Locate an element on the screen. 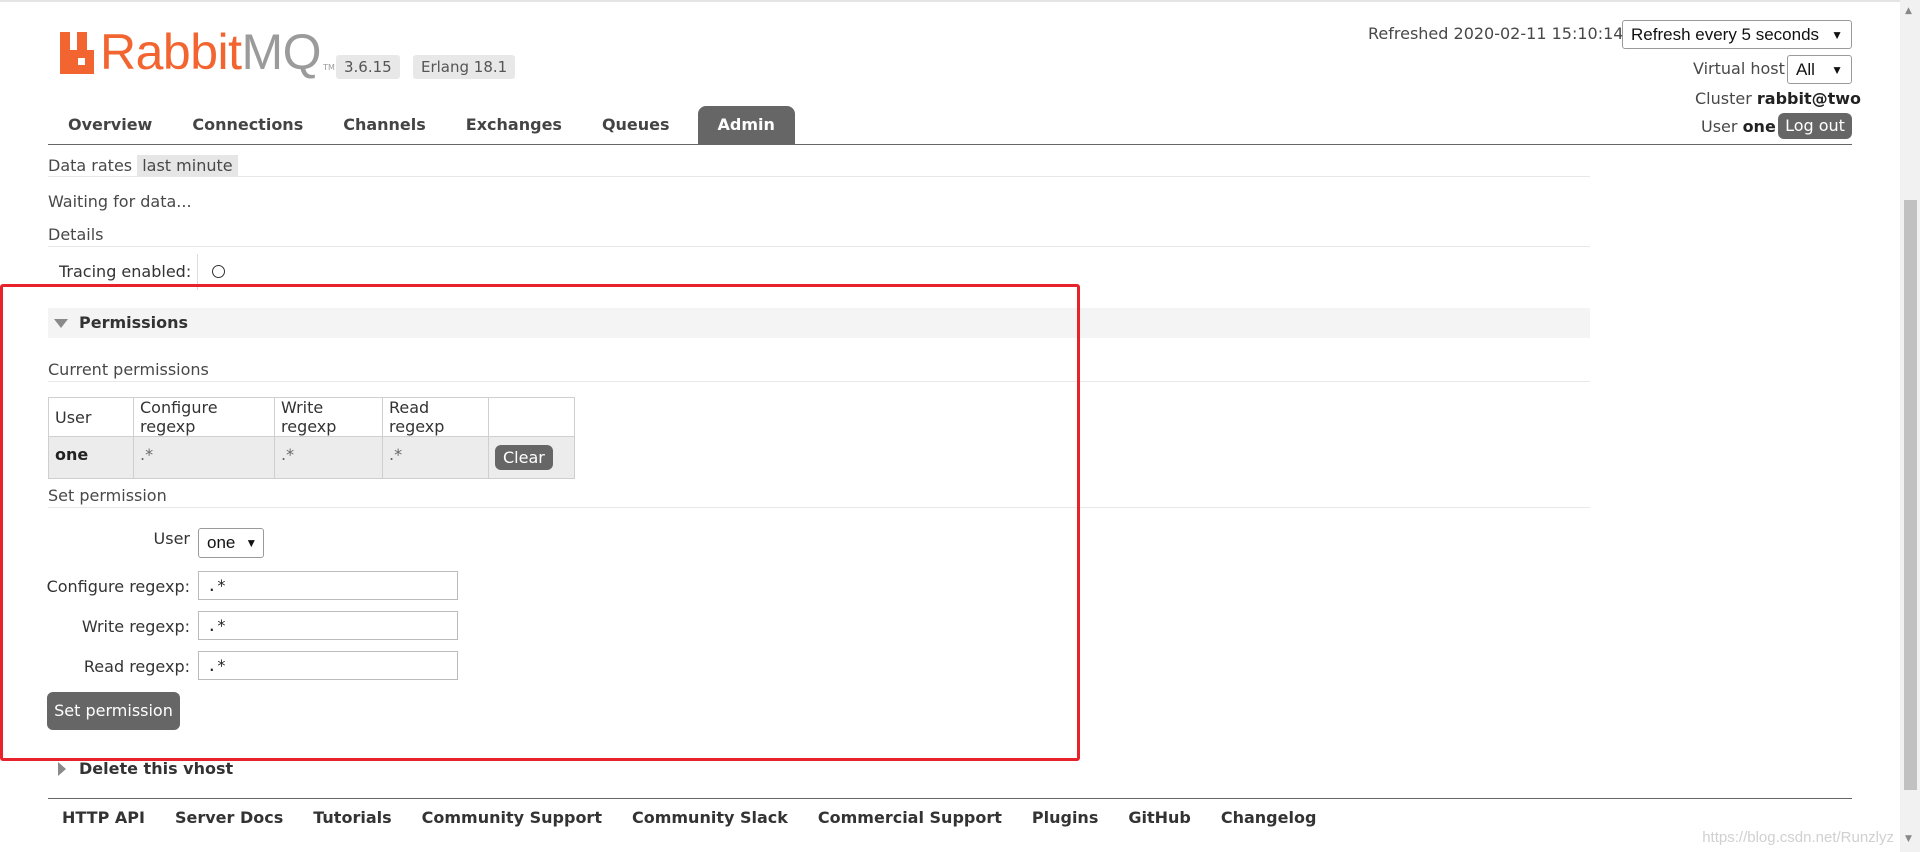 The image size is (1920, 852). rabbitmq-logo: RabbitMQ TM is located at coordinates (197, 52).